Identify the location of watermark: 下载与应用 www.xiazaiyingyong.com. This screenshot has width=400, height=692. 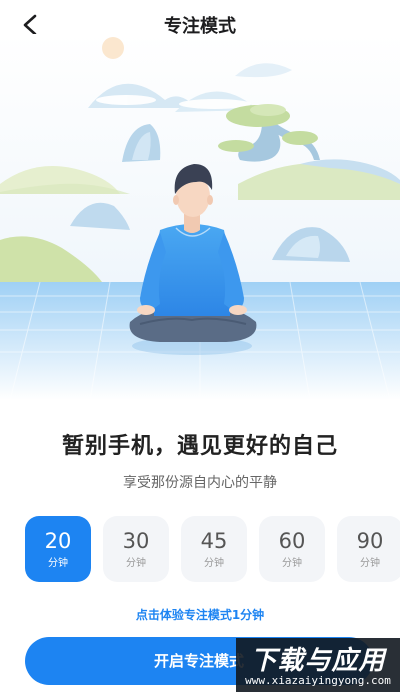
(318, 665).